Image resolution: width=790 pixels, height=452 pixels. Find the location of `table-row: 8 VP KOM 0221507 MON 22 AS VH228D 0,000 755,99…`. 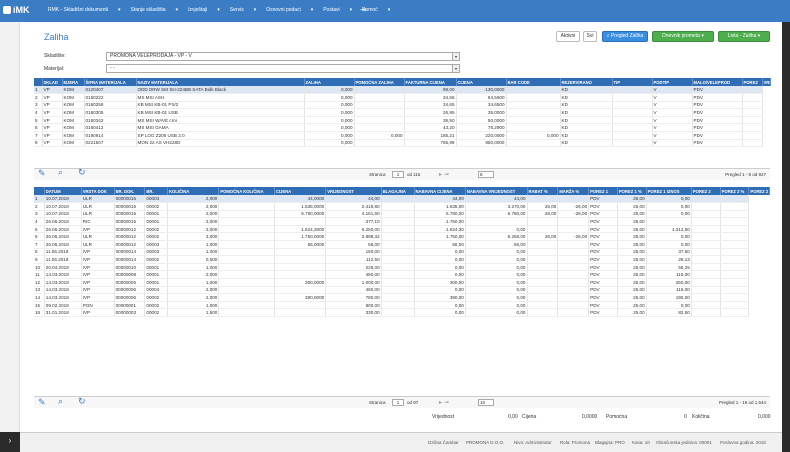

table-row: 8 VP KOM 0221507 MON 22 AS VH228D 0,000 755,99… is located at coordinates (402, 143).